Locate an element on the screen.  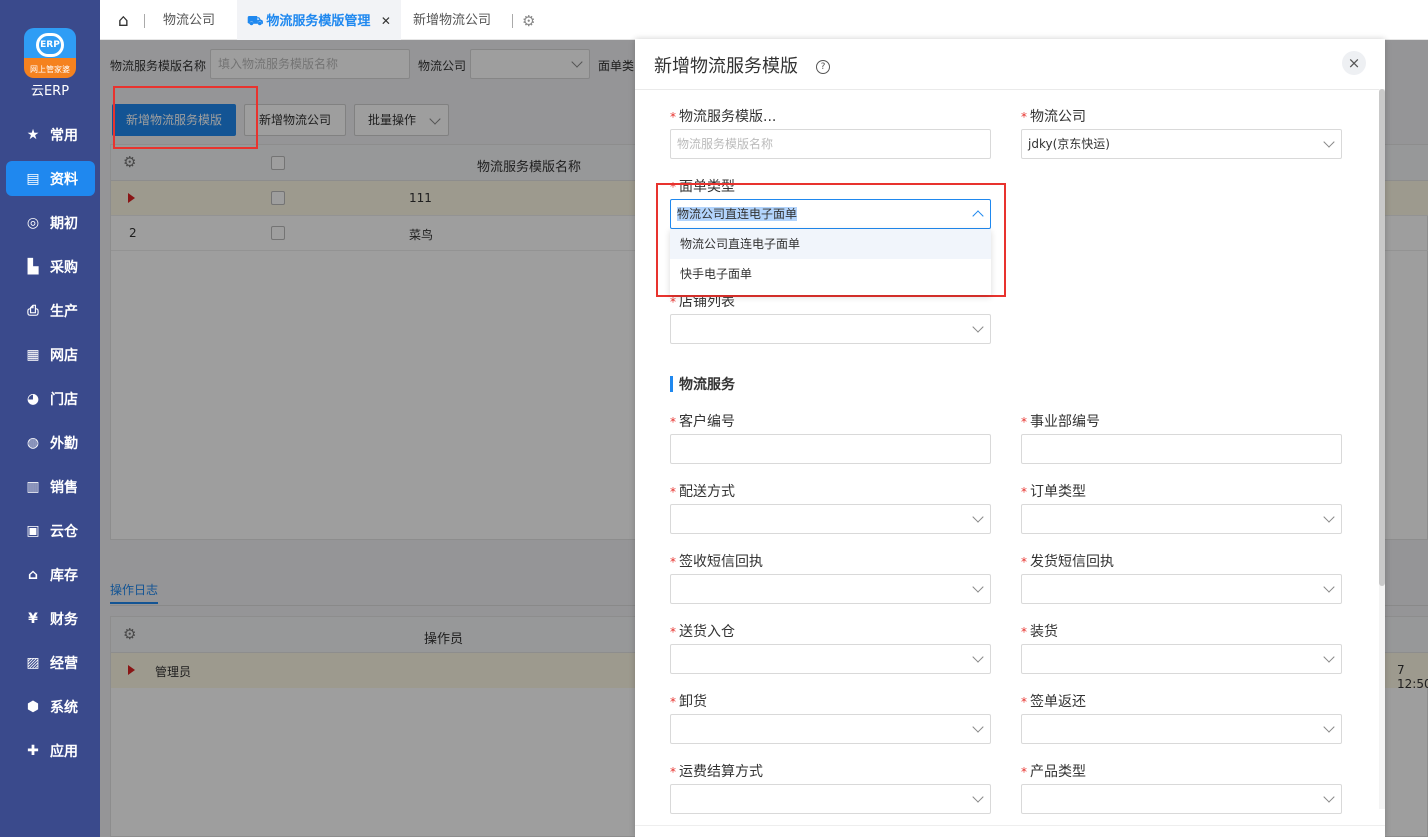
order-type-select is located at coordinates (1181, 519).